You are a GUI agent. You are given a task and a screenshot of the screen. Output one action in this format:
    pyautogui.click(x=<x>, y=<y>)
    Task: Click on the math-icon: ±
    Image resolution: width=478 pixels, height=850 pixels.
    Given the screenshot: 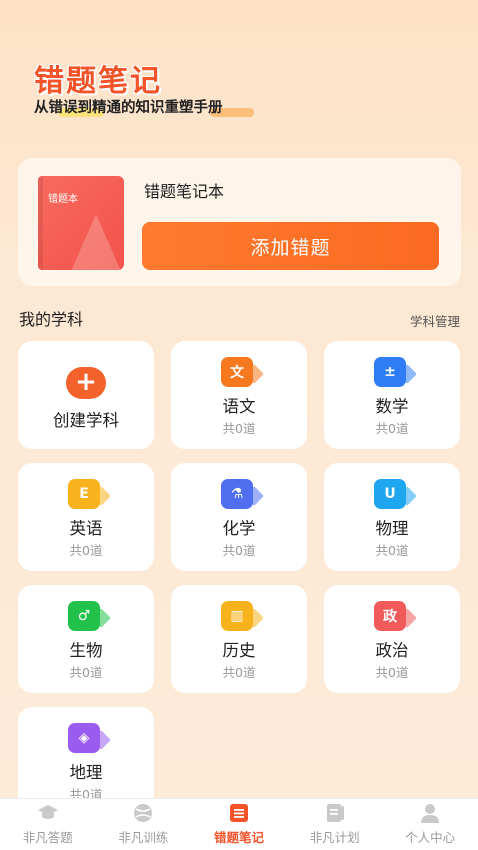 What is the action you would take?
    pyautogui.click(x=395, y=373)
    